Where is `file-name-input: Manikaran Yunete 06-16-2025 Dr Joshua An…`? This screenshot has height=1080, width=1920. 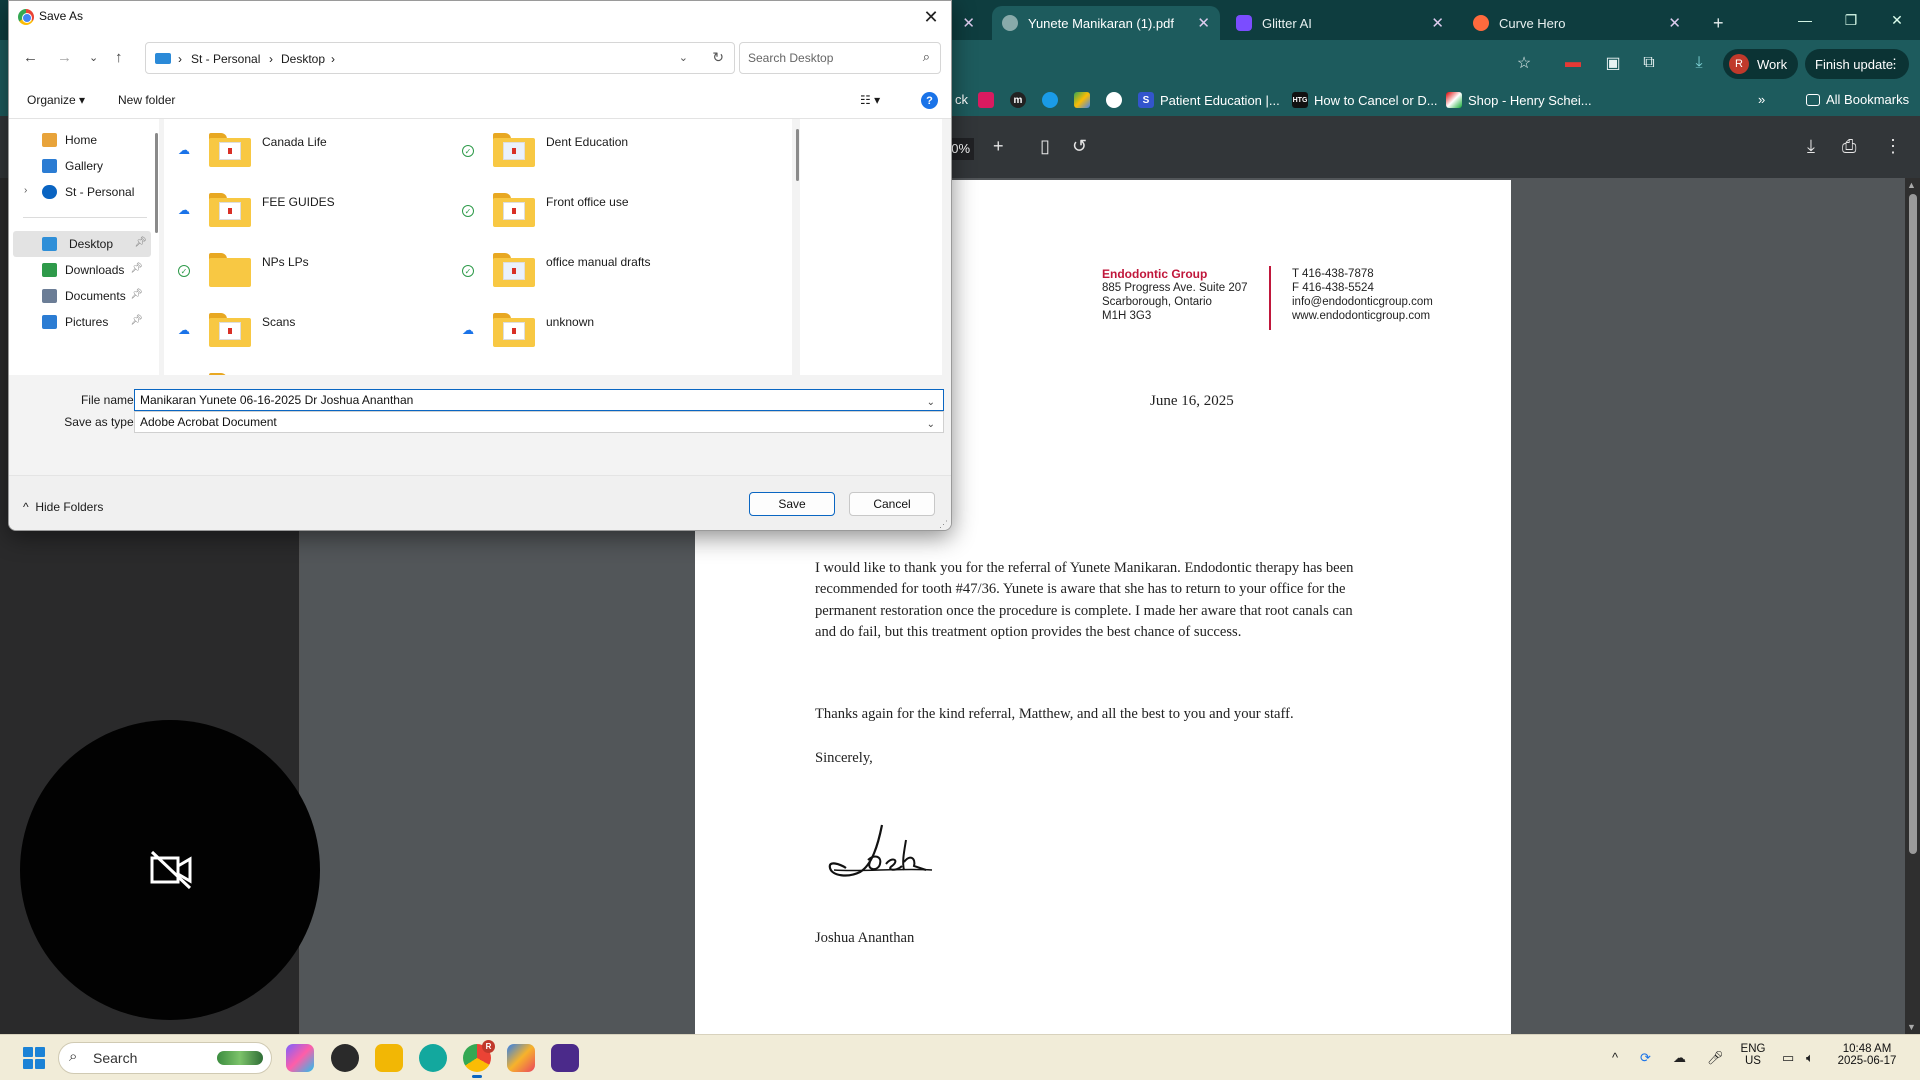 file-name-input: Manikaran Yunete 06-16-2025 Dr Joshua An… is located at coordinates (539, 400).